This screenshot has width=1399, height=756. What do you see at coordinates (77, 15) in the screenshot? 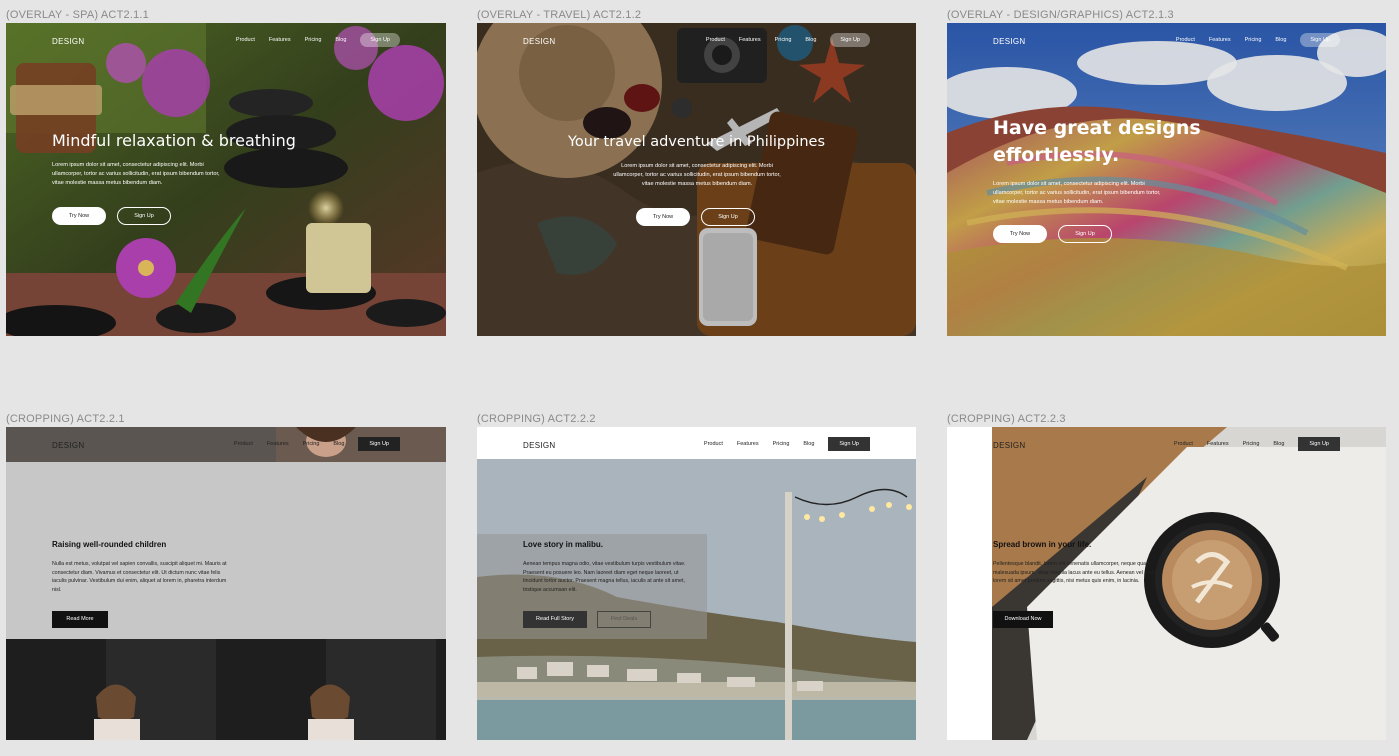
I see `frame-label-spa: (OVERLAY - SPA) ACT2.1.1` at bounding box center [77, 15].